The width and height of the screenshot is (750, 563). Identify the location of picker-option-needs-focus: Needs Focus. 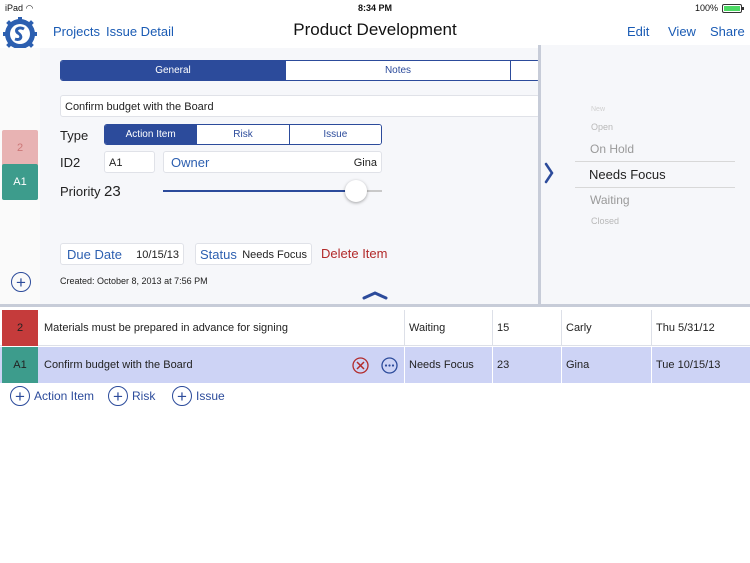
(627, 174).